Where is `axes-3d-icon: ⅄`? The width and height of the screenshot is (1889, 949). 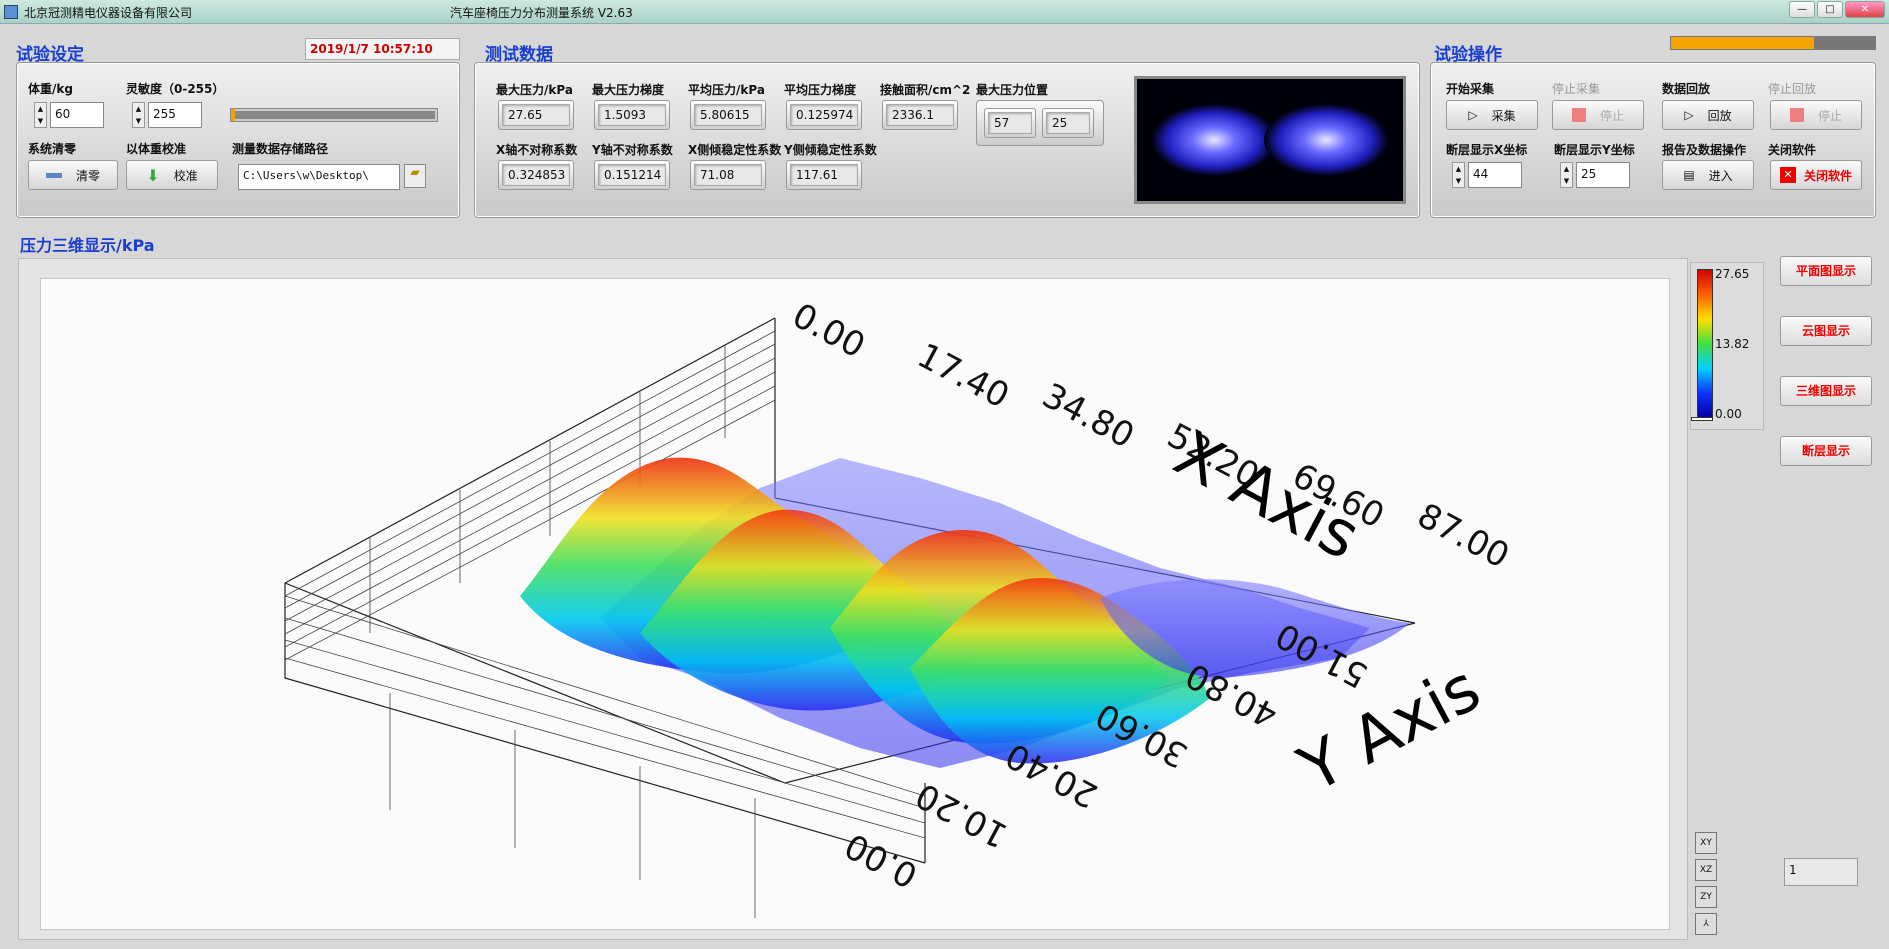
axes-3d-icon: ⅄ is located at coordinates (1706, 924).